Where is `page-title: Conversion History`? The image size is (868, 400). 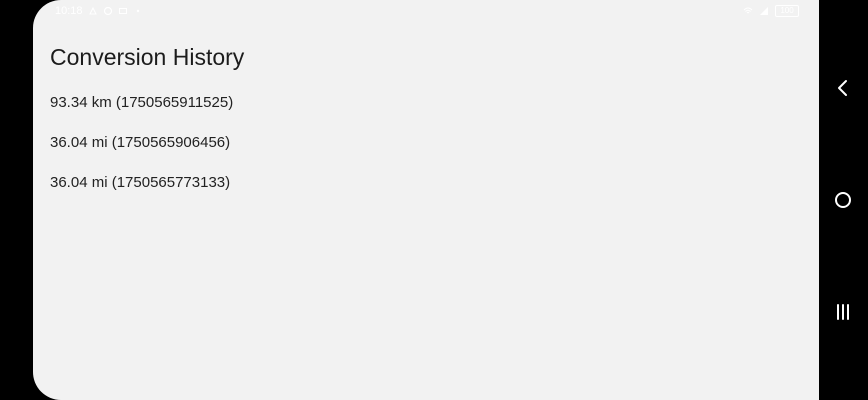 page-title: Conversion History is located at coordinates (147, 57).